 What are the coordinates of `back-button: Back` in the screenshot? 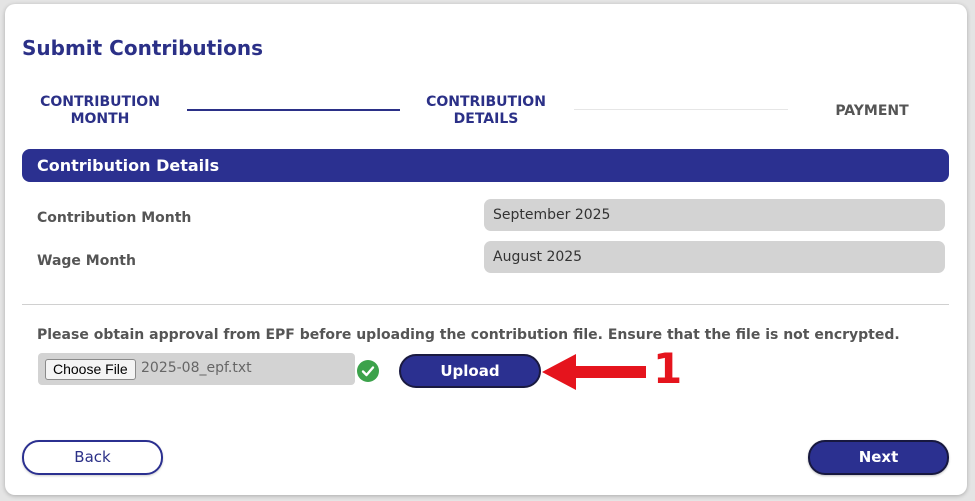 It's located at (92, 457).